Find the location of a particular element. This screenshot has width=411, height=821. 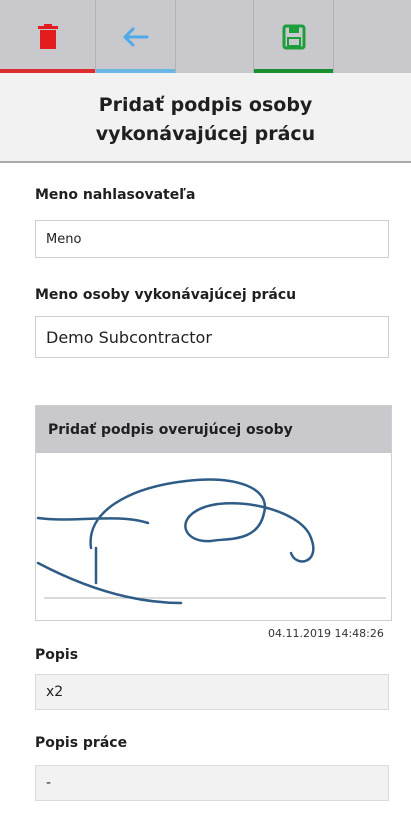

work-description-field: - is located at coordinates (212, 783).